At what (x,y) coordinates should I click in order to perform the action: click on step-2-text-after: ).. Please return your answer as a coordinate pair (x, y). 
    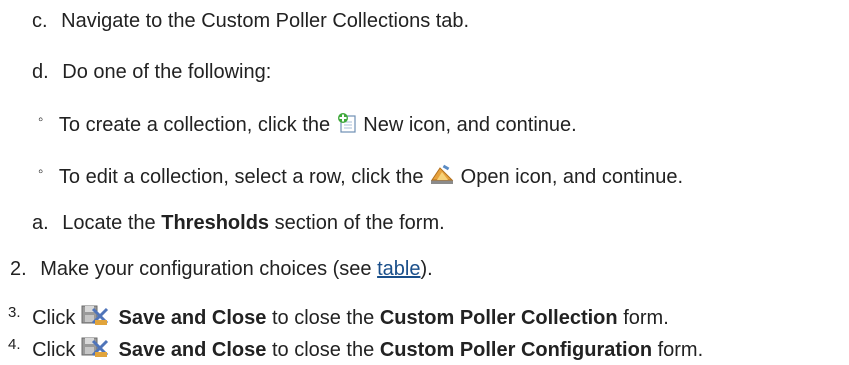
    Looking at the image, I should click on (426, 269).